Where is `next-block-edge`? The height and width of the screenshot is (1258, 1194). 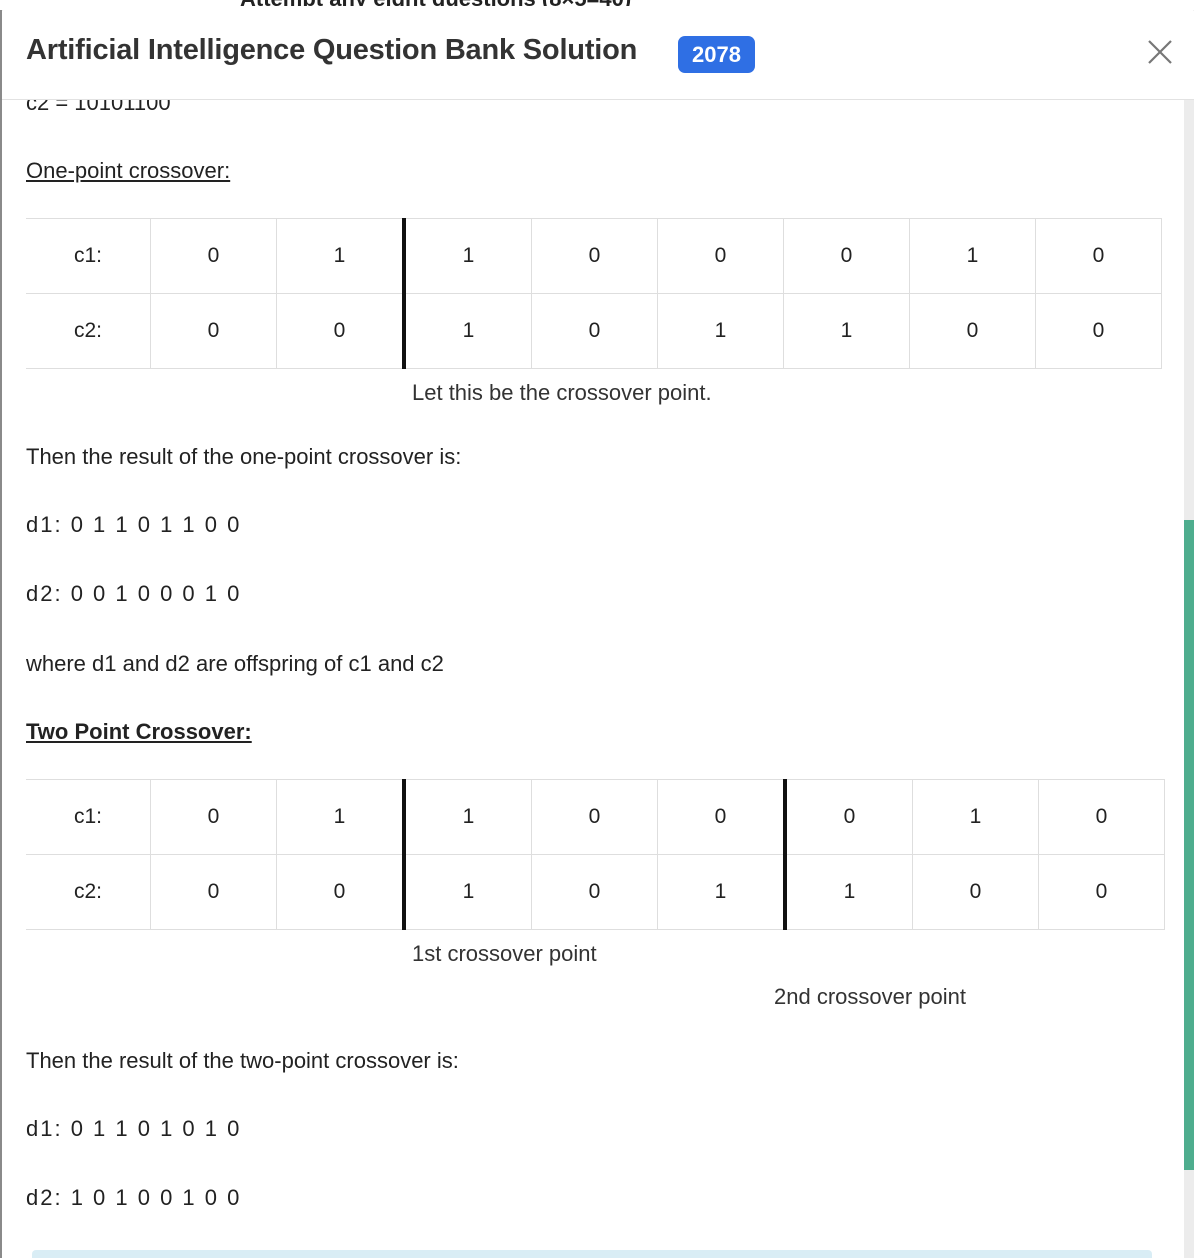 next-block-edge is located at coordinates (592, 1254).